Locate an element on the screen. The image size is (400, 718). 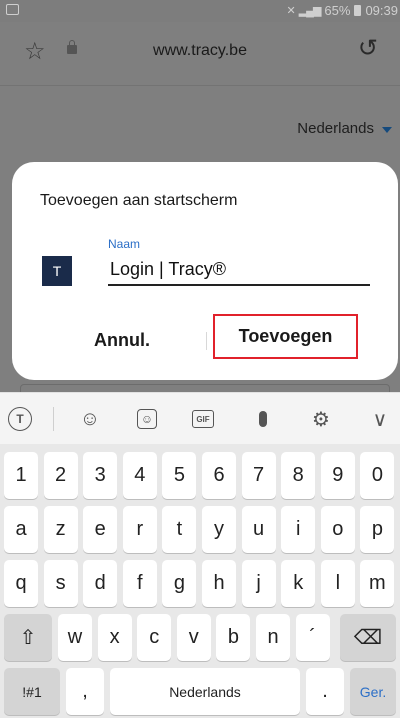
key-row2-8: o is located at coordinates (337, 529).